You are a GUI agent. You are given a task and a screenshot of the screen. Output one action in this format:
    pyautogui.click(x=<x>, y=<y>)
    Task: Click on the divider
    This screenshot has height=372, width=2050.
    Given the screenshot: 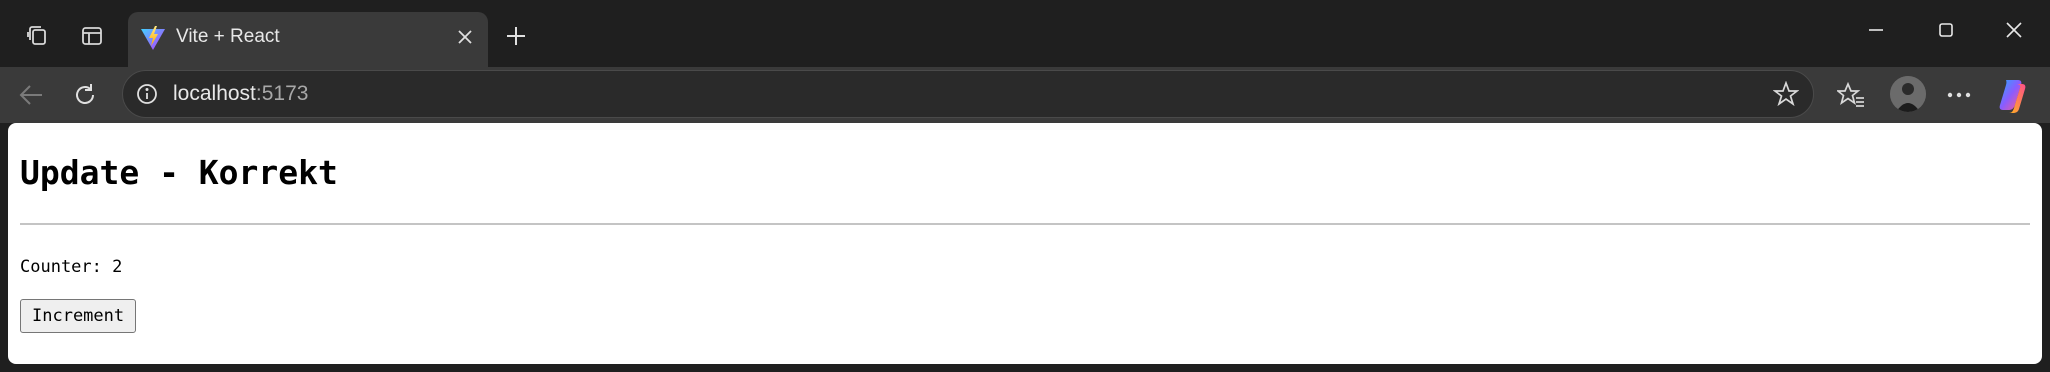 What is the action you would take?
    pyautogui.click(x=1025, y=224)
    